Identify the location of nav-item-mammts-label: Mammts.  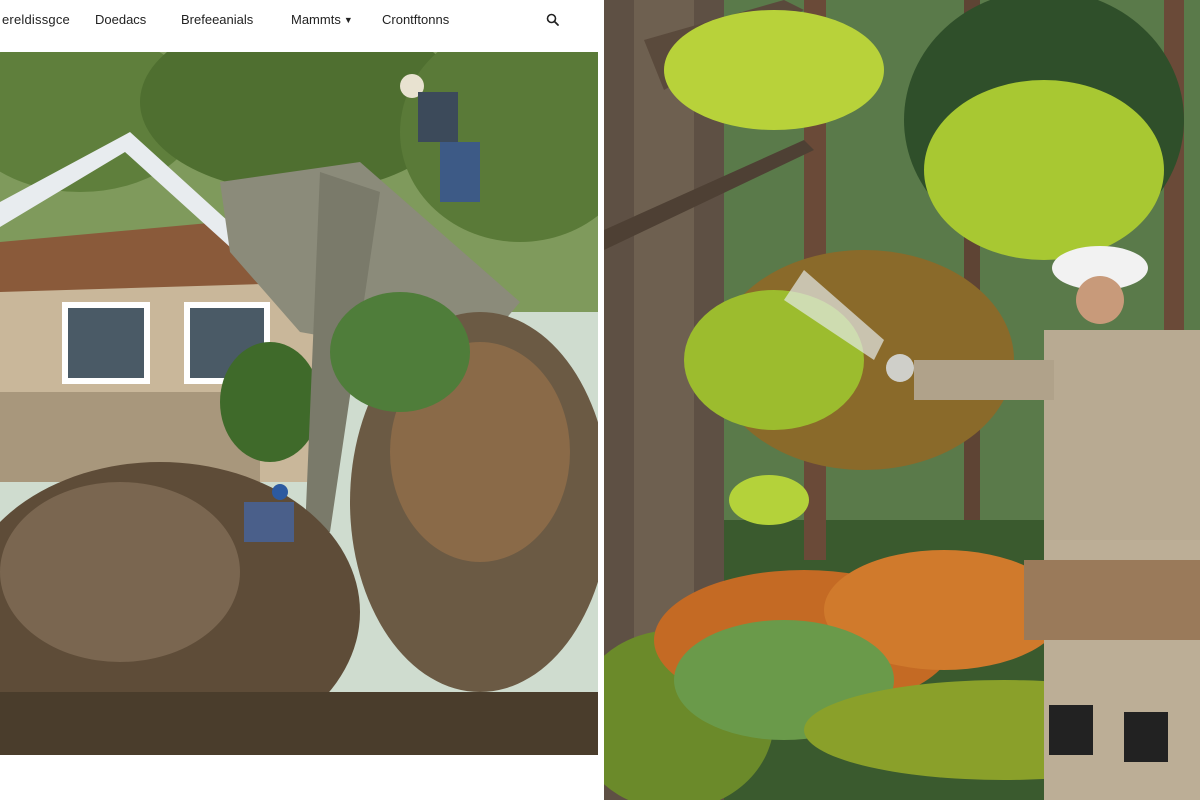
(316, 19).